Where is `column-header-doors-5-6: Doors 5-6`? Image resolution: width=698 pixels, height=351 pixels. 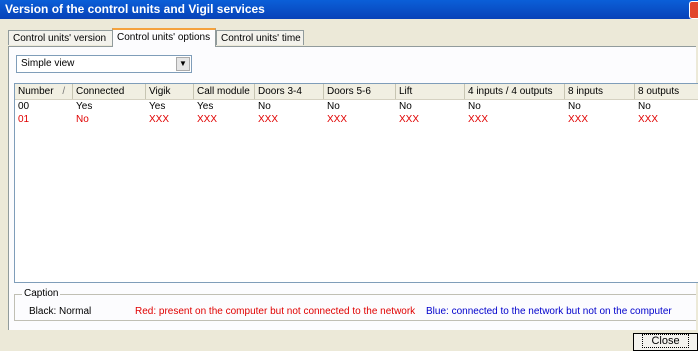 column-header-doors-5-6: Doors 5-6 is located at coordinates (360, 91).